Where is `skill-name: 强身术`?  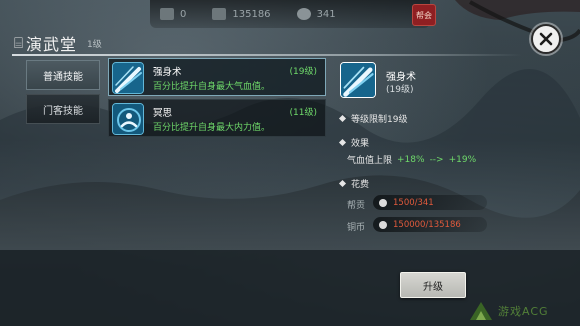 skill-name: 强身术 is located at coordinates (167, 72).